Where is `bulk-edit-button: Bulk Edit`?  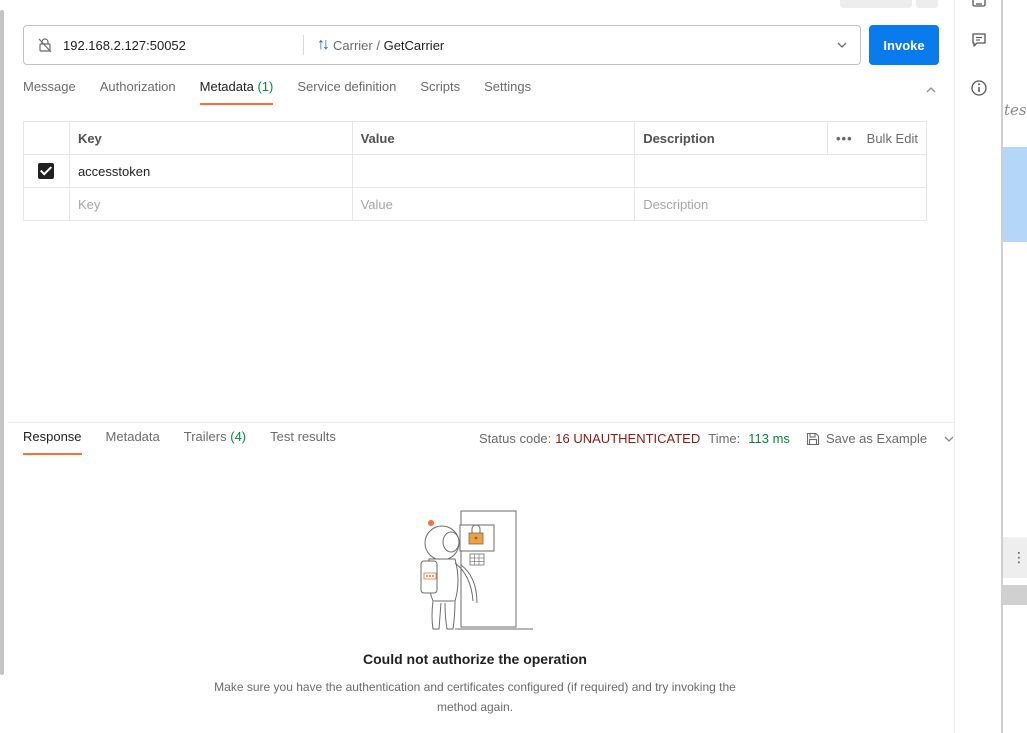 bulk-edit-button: Bulk Edit is located at coordinates (892, 138).